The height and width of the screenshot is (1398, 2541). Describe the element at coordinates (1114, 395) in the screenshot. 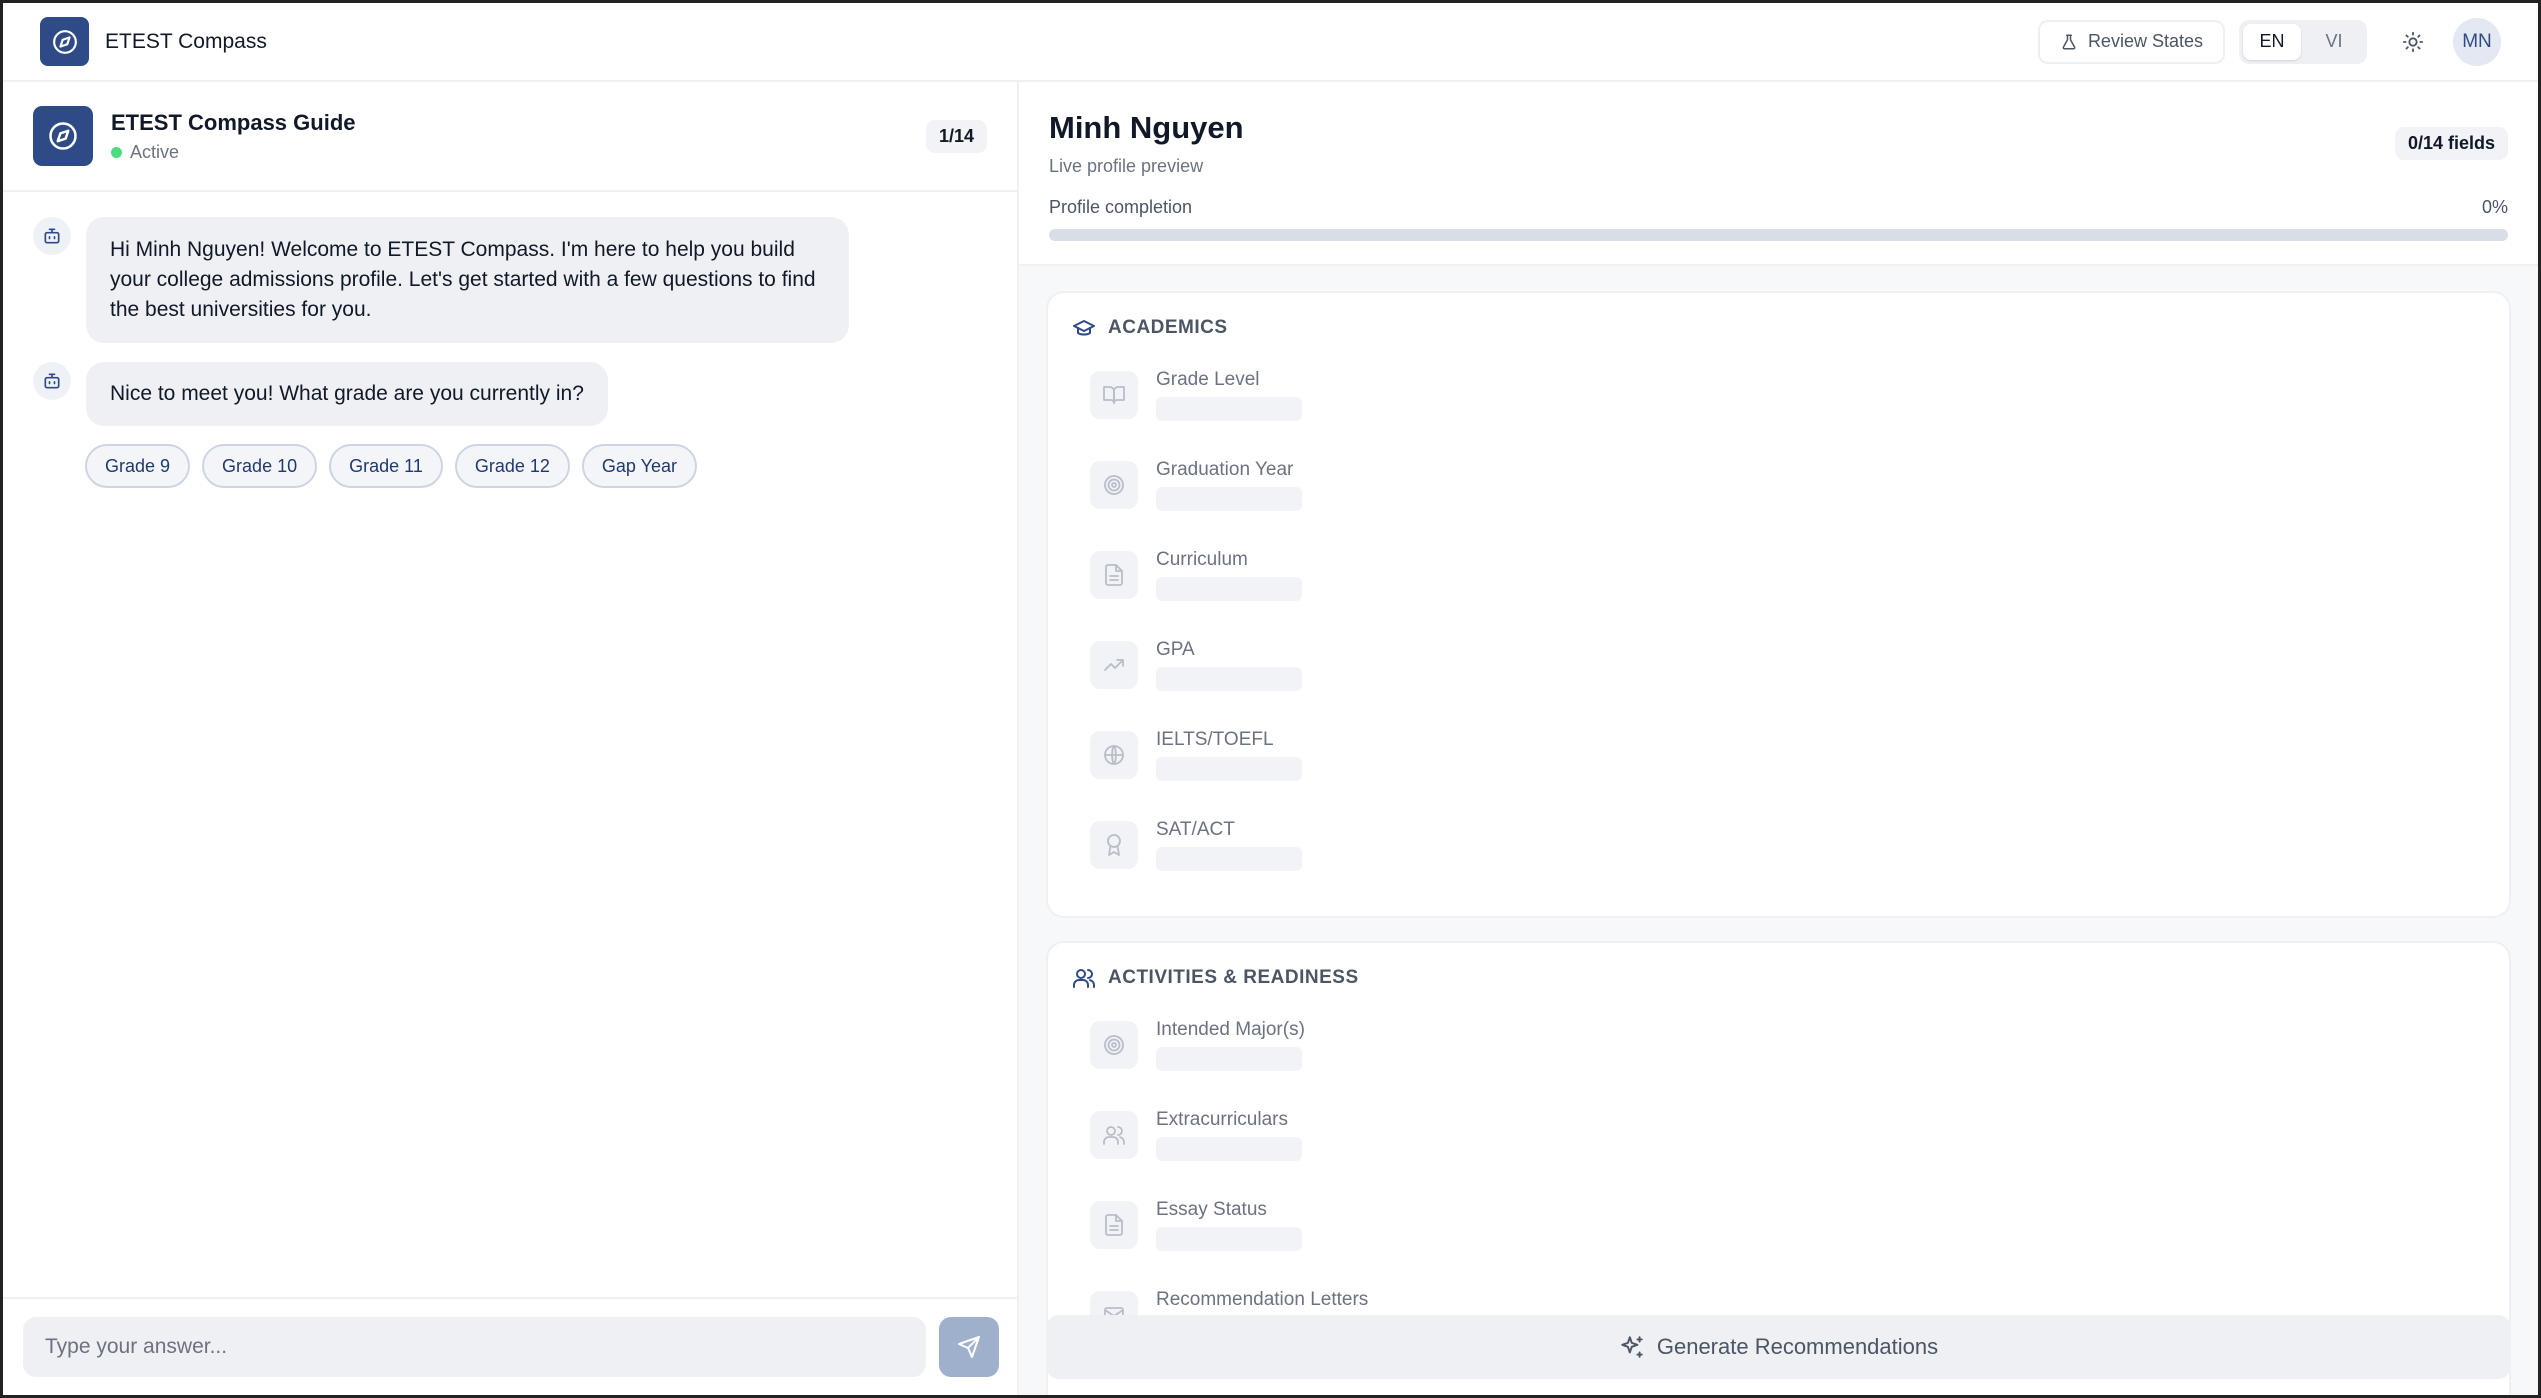

I see `book-icon` at that location.